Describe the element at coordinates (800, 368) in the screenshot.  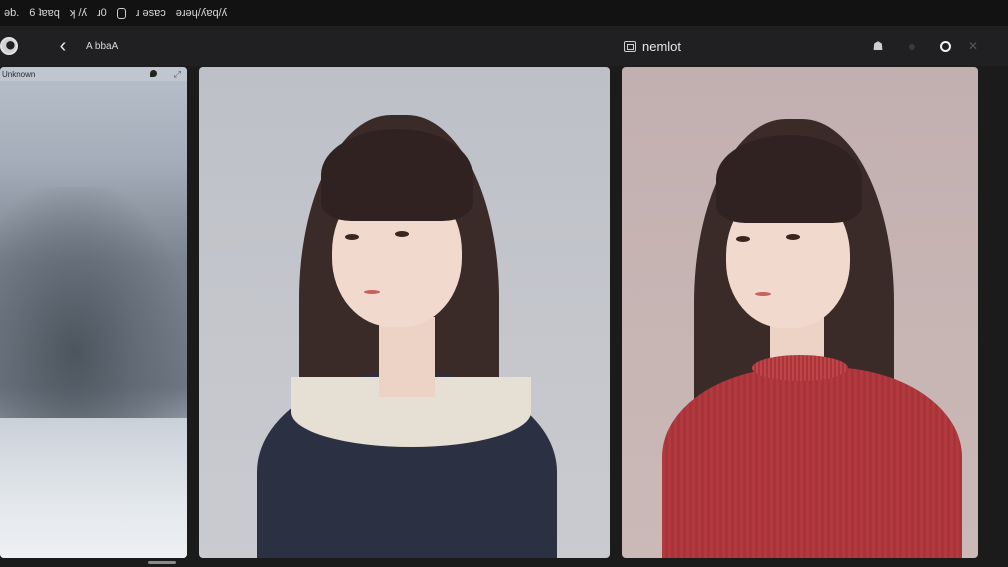
I see `sweater-neckband` at that location.